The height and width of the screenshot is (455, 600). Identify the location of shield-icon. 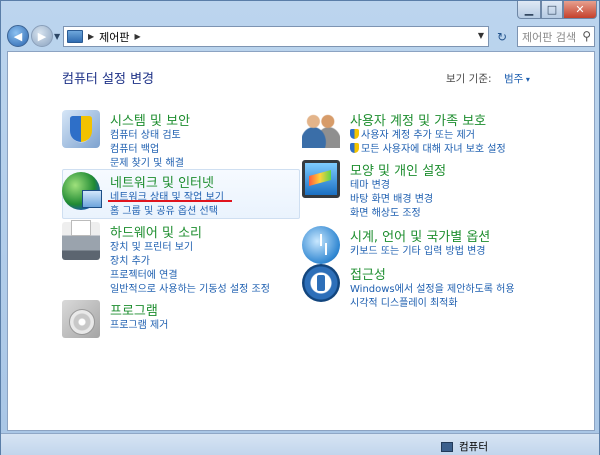
(81, 129).